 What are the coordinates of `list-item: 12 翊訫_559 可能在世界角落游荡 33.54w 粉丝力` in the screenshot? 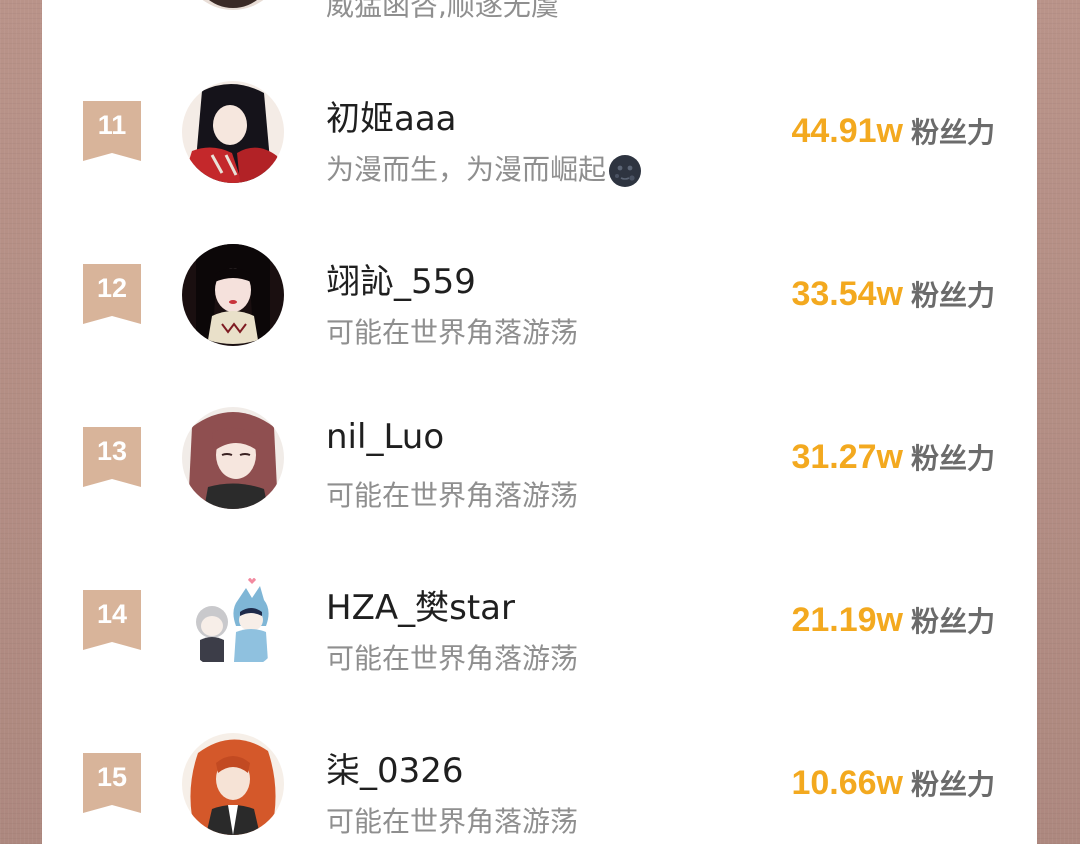 It's located at (539, 295).